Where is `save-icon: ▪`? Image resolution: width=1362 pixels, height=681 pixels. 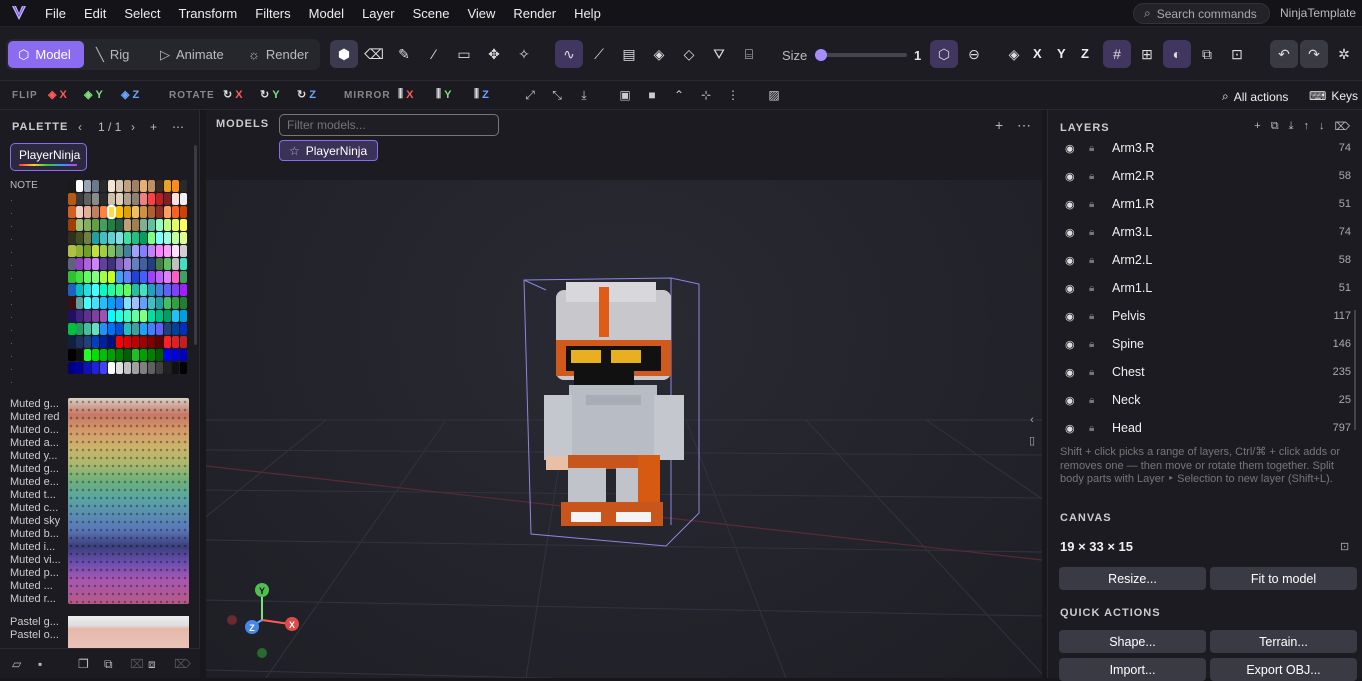 save-icon: ▪ is located at coordinates (40, 664).